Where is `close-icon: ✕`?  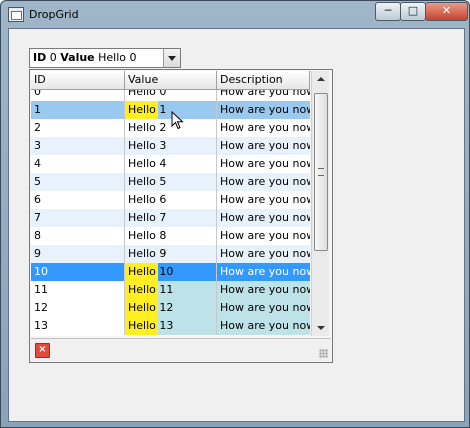
close-icon: ✕ is located at coordinates (446, 10).